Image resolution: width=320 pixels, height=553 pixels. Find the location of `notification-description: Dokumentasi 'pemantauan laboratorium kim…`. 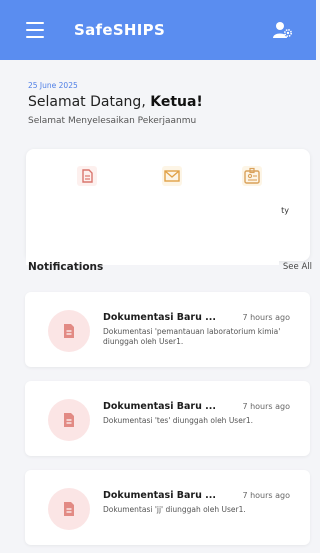

notification-description: Dokumentasi 'pemantauan laboratorium kim… is located at coordinates (192, 336).